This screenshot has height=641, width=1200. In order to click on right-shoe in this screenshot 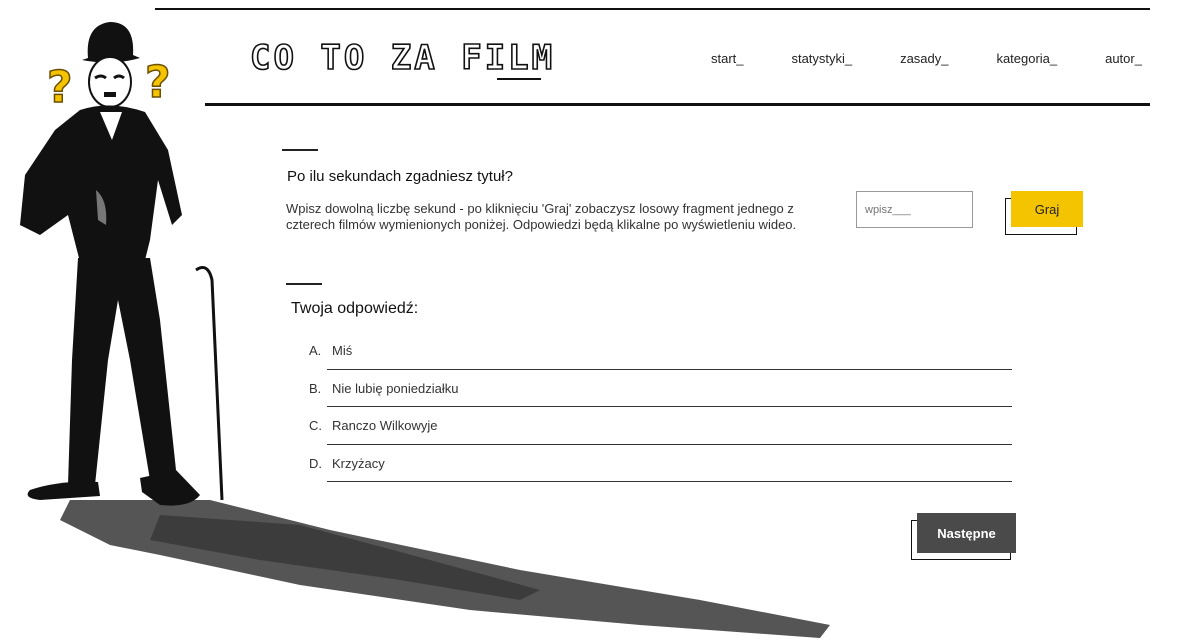, I will do `click(170, 488)`.